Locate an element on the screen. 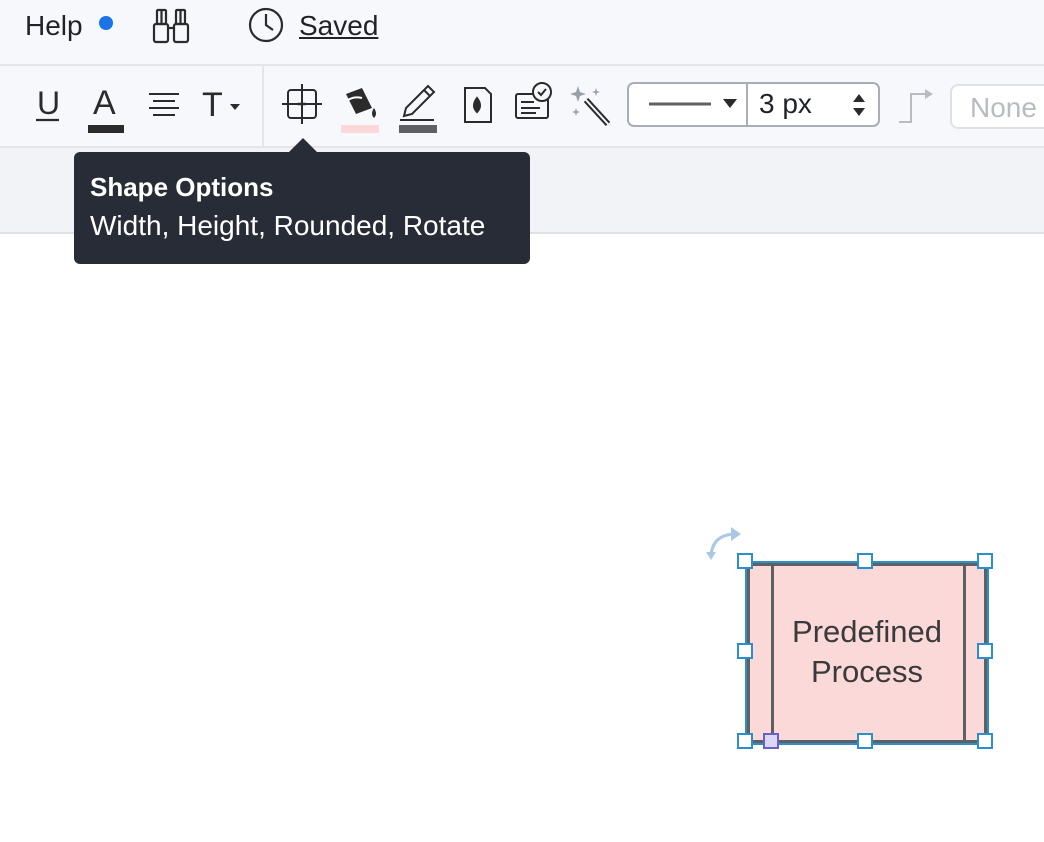  help-menu: Help is located at coordinates (54, 26).